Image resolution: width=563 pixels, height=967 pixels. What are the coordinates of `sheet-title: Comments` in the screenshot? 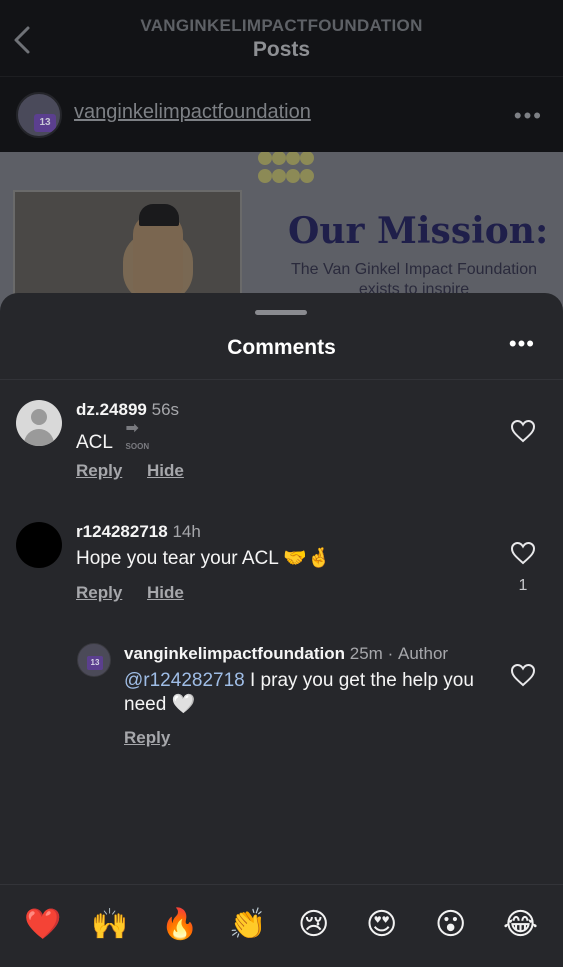 It's located at (281, 347).